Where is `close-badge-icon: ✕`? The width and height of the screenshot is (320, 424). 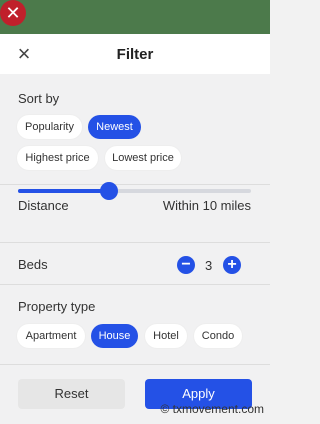 close-badge-icon: ✕ is located at coordinates (13, 13).